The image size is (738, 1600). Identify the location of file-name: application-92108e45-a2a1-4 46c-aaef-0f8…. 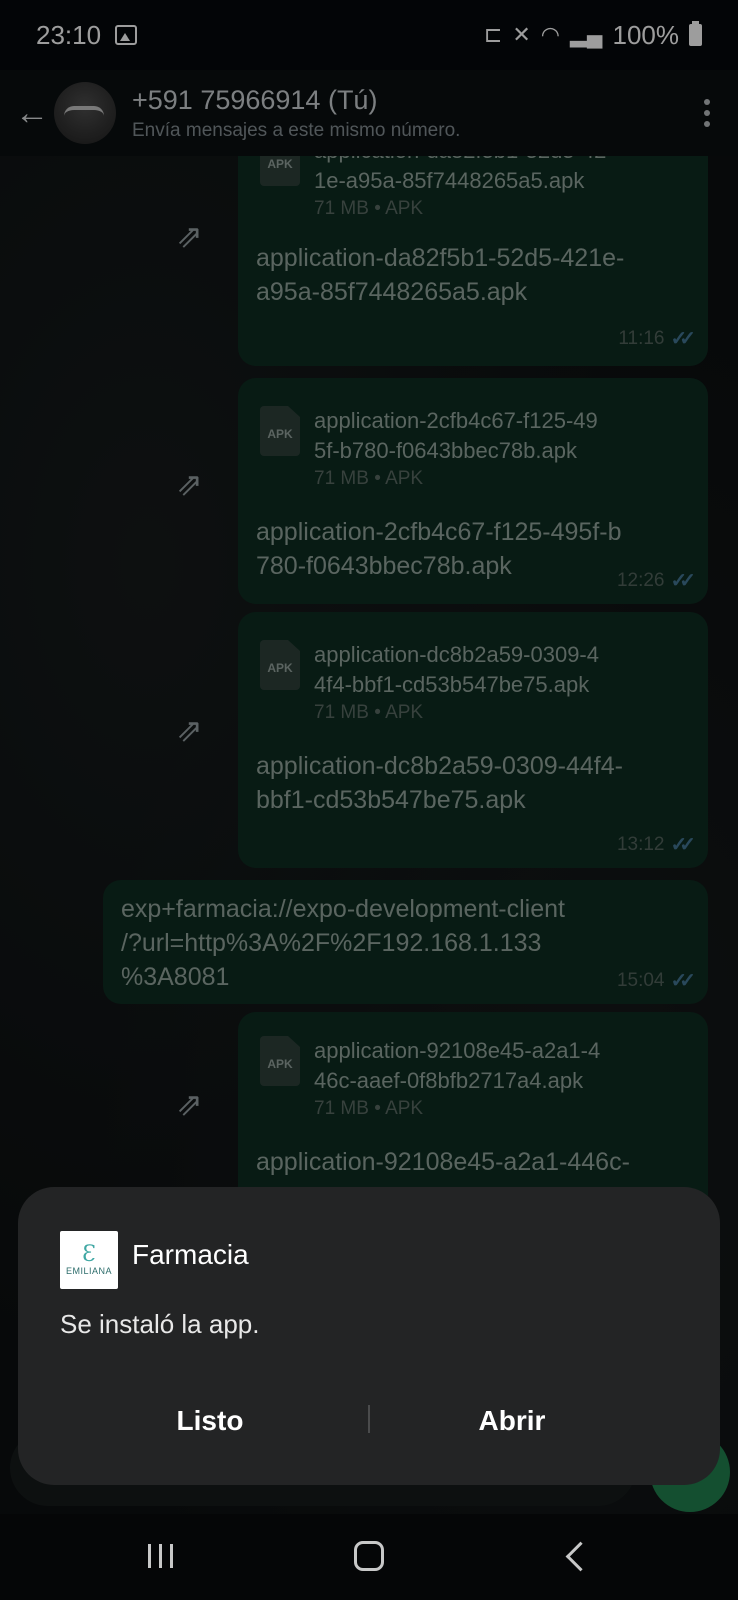
(457, 1065).